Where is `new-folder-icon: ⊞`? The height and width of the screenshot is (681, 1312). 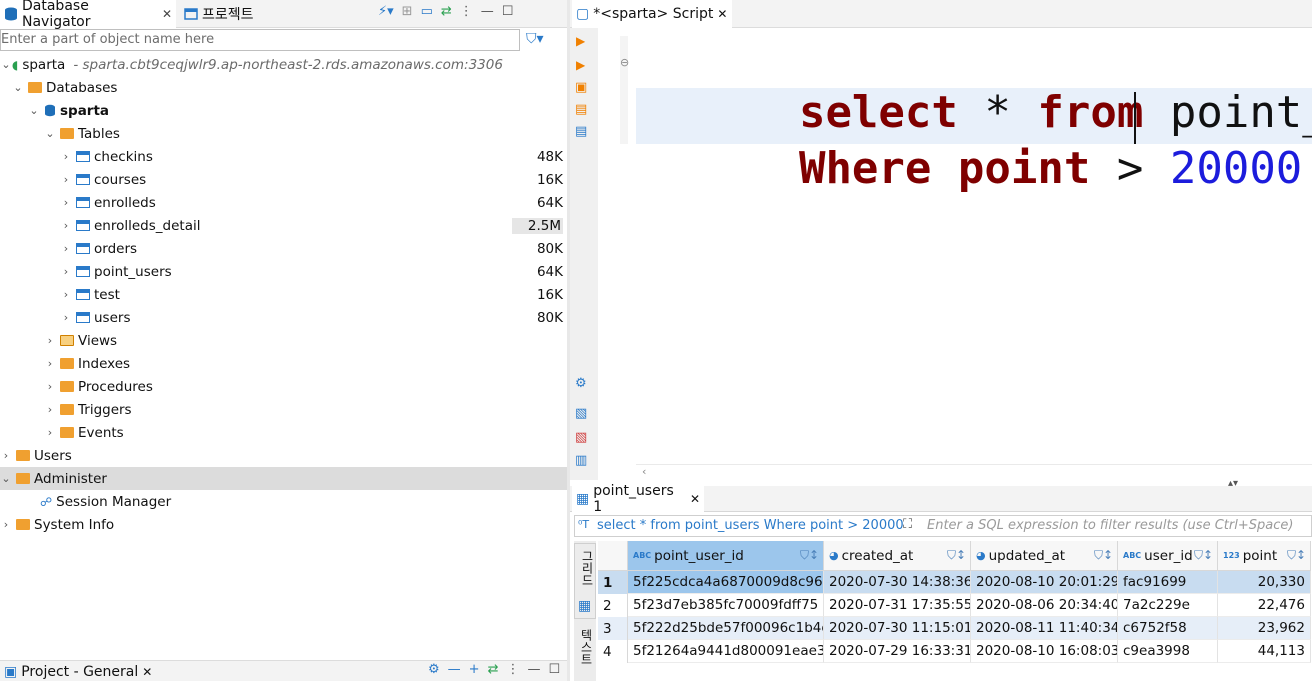
new-folder-icon: ⊞ is located at coordinates (407, 11).